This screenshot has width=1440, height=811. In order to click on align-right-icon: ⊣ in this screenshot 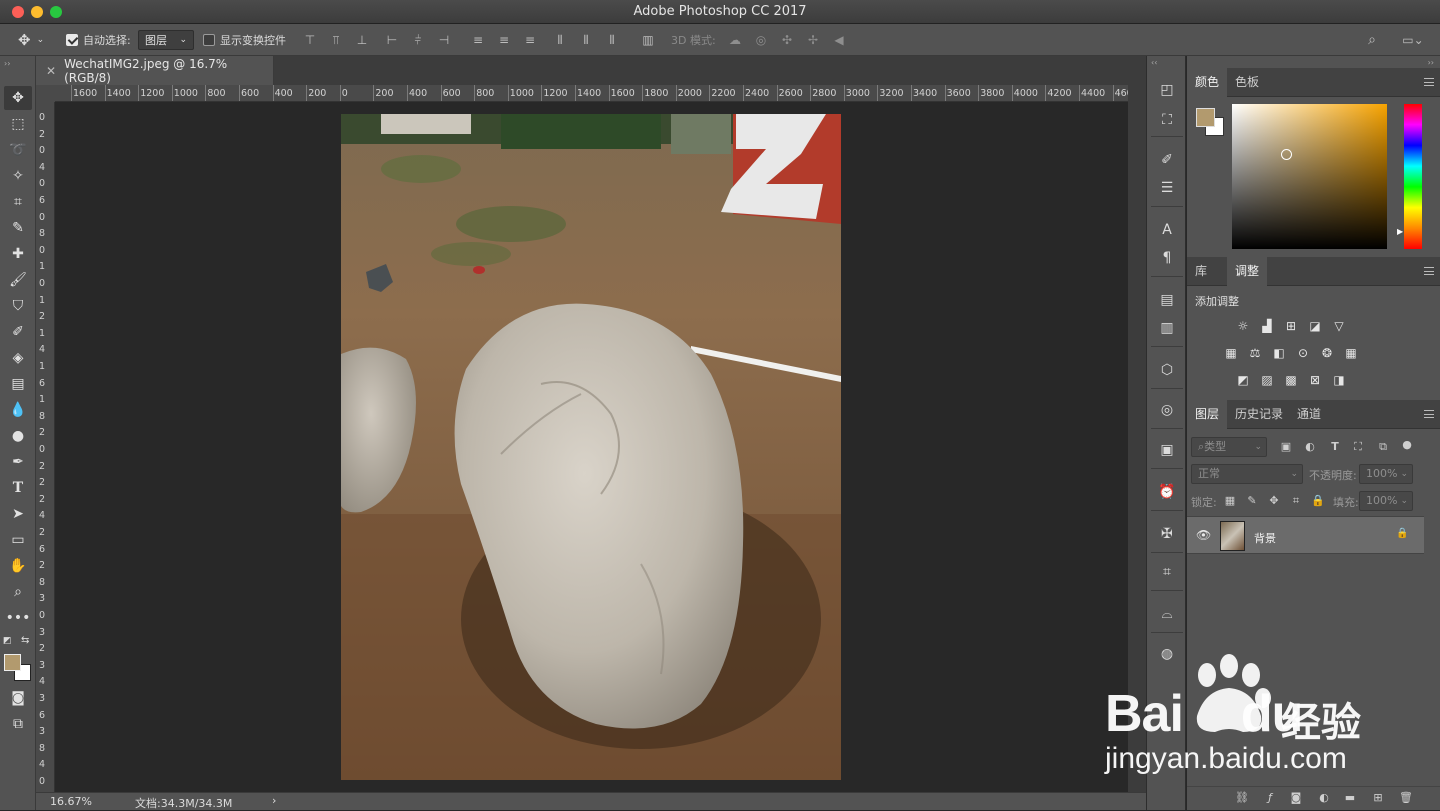, I will do `click(444, 40)`.